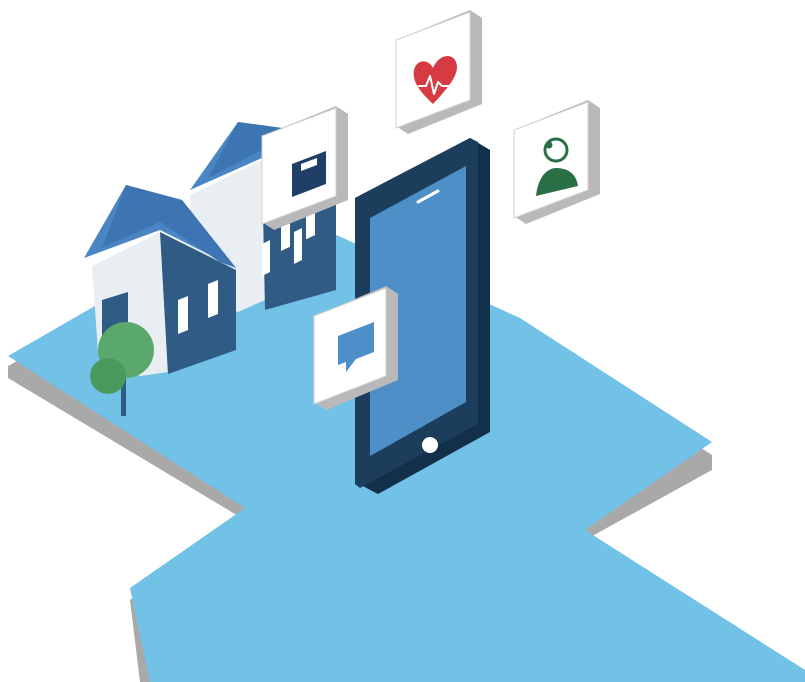  What do you see at coordinates (556, 162) in the screenshot?
I see `doctor-tile` at bounding box center [556, 162].